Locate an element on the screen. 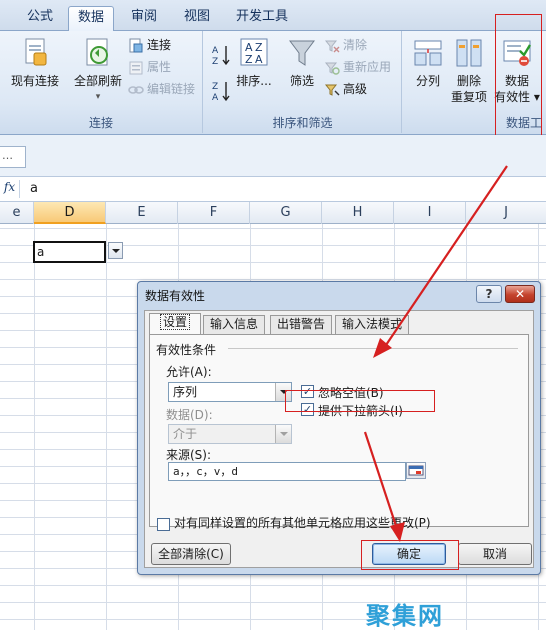 This screenshot has width=546, height=631. arrow-to-checkbox is located at coordinates (445, 257).